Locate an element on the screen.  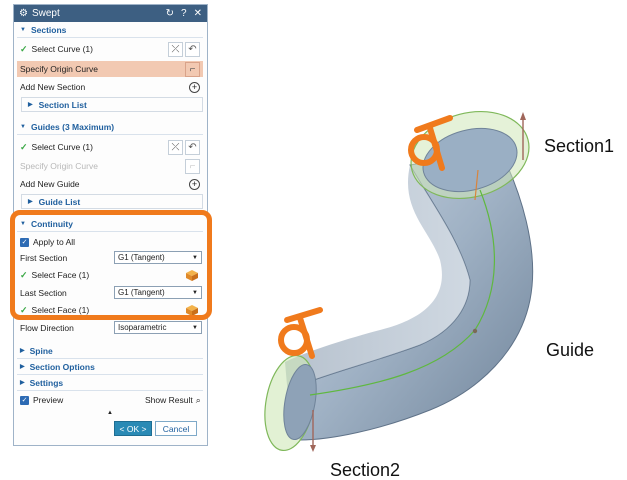
section1-label: Section1 is located at coordinates (579, 146).